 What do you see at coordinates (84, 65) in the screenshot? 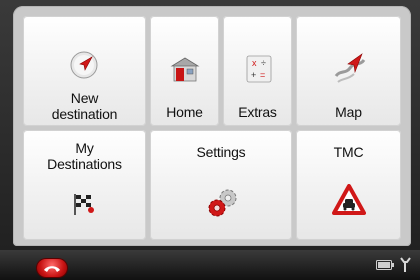
I see `navigation-arrow-icon` at bounding box center [84, 65].